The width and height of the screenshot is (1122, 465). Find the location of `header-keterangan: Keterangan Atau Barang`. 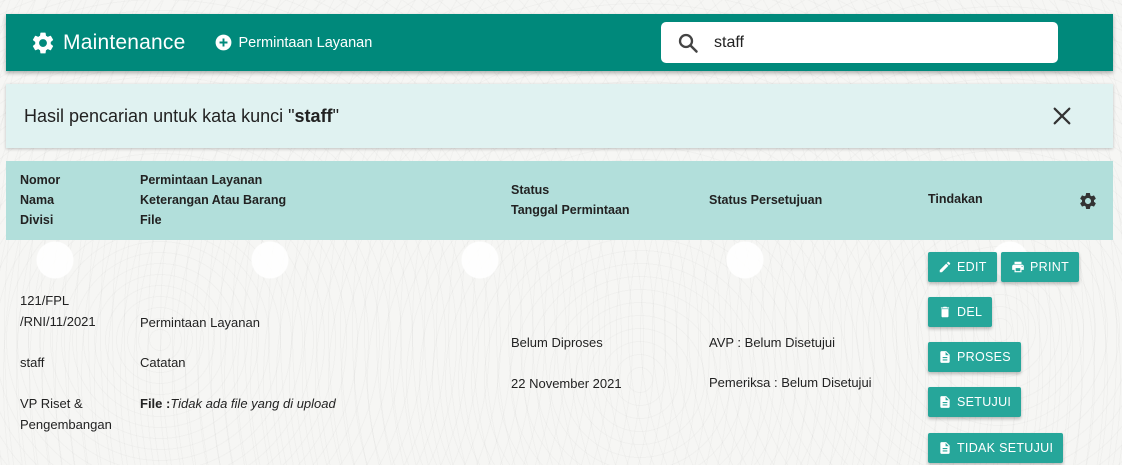

header-keterangan: Keterangan Atau Barang is located at coordinates (213, 200).